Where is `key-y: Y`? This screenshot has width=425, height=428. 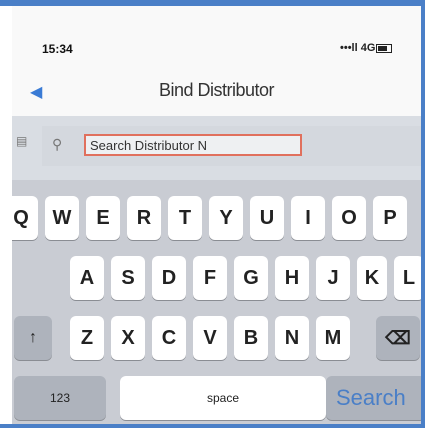 key-y: Y is located at coordinates (226, 218).